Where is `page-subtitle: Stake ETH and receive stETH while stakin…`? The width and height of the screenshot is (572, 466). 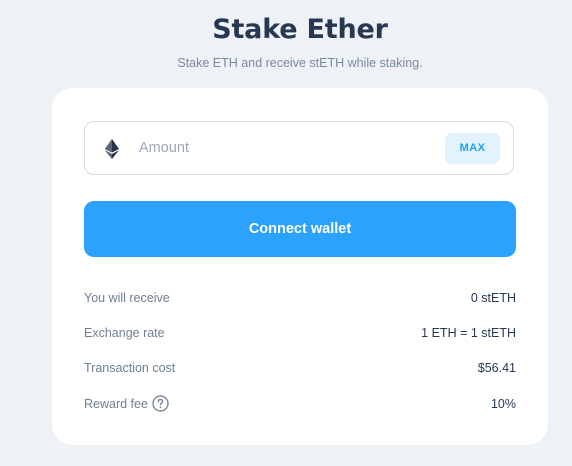
page-subtitle: Stake ETH and receive stETH while stakin… is located at coordinates (300, 63).